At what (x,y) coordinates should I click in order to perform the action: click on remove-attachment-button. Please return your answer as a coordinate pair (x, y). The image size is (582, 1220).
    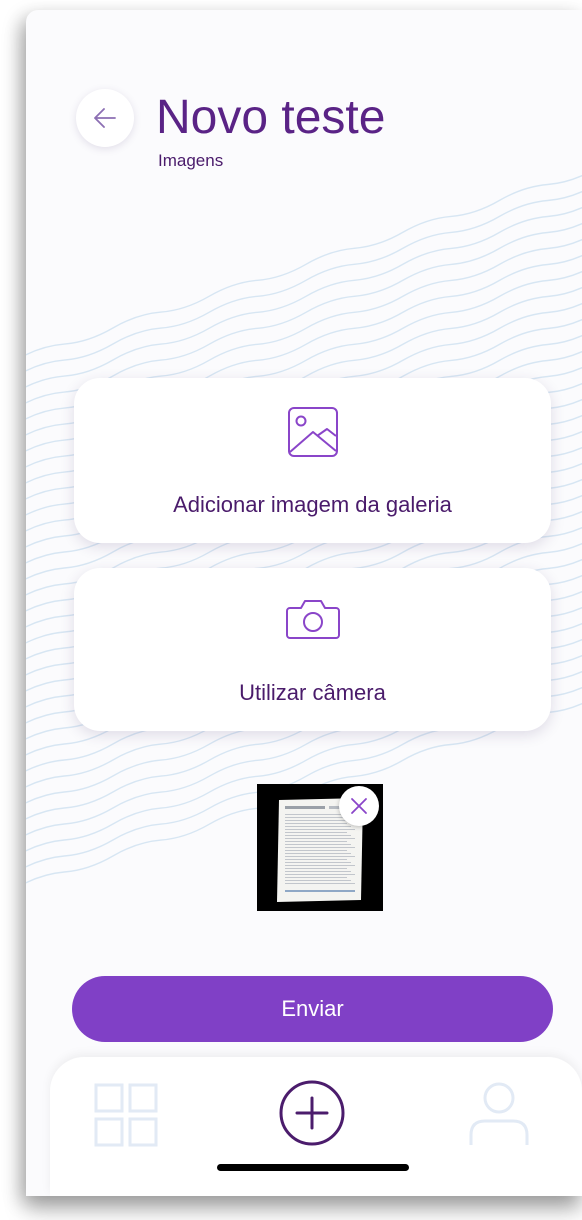
    Looking at the image, I should click on (359, 806).